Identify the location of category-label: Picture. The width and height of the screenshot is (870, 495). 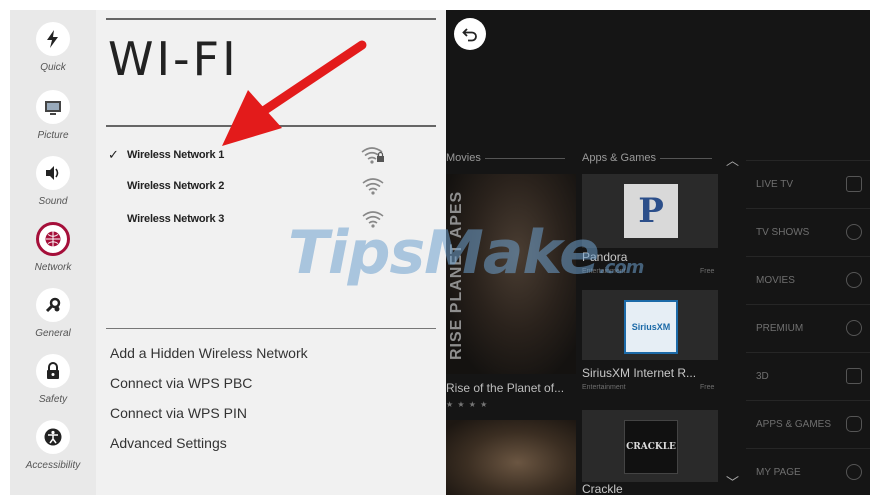
(53, 135).